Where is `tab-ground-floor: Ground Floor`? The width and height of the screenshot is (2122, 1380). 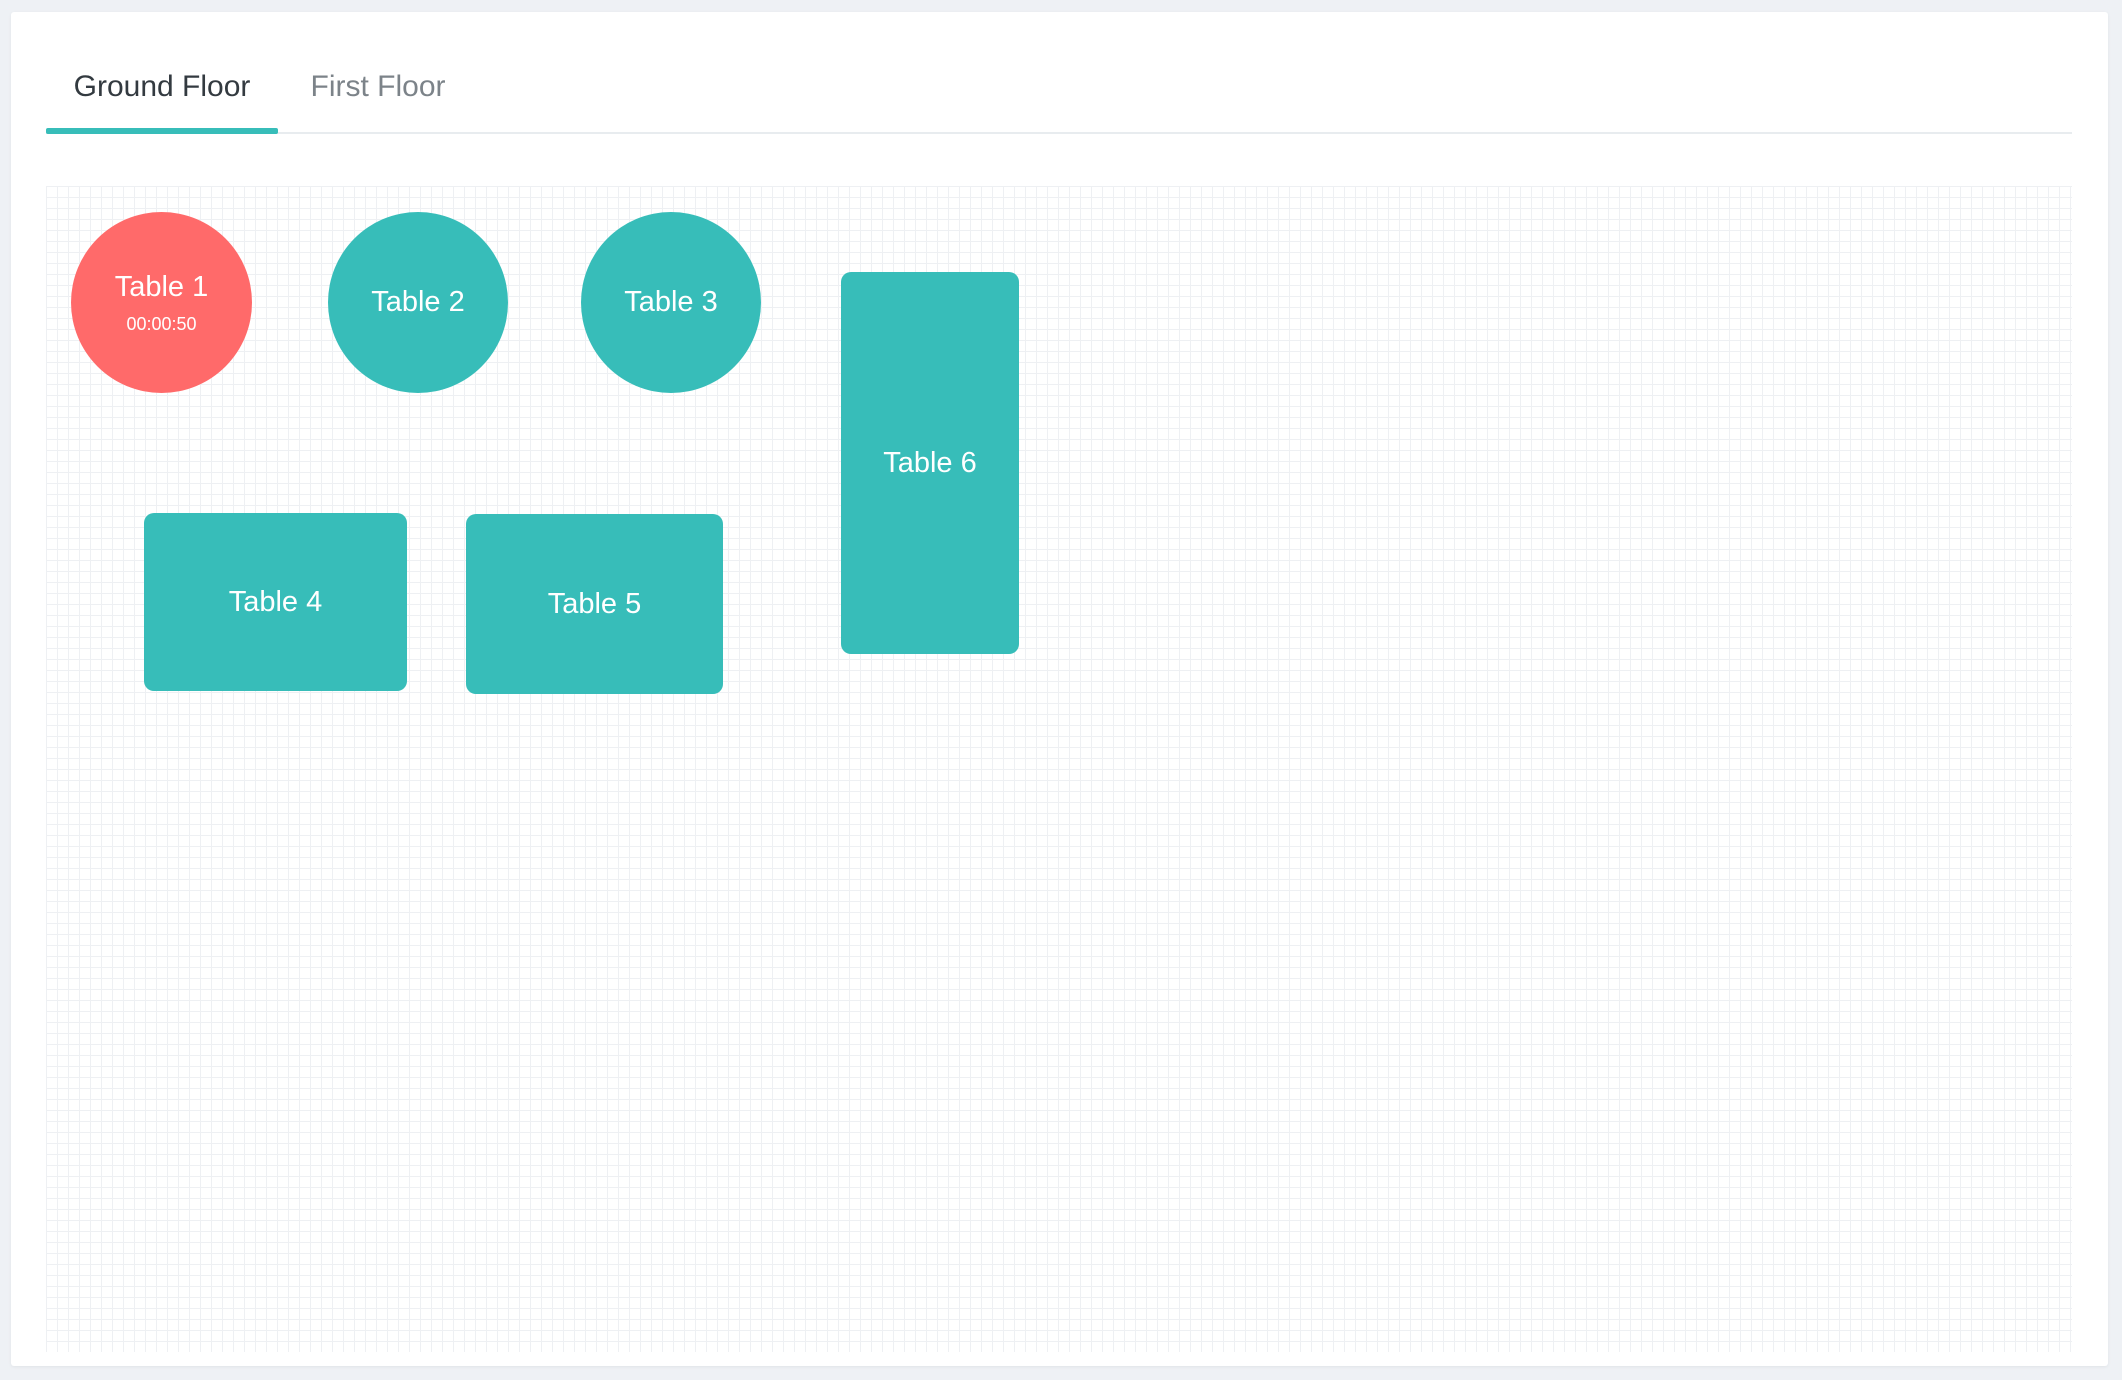
tab-ground-floor: Ground Floor is located at coordinates (162, 72).